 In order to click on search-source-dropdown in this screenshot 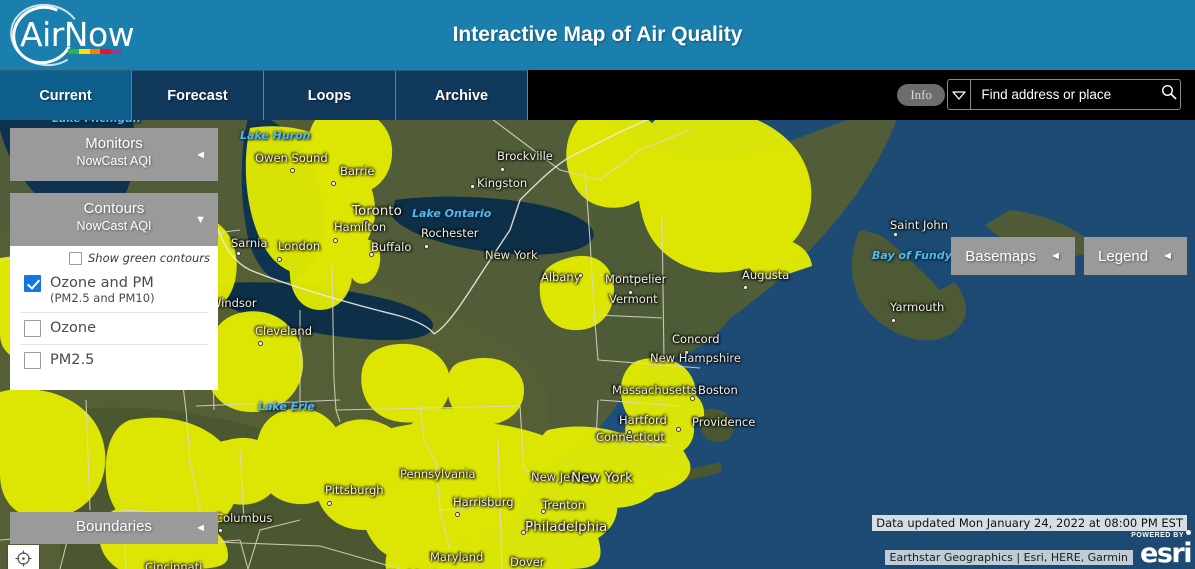, I will do `click(960, 94)`.